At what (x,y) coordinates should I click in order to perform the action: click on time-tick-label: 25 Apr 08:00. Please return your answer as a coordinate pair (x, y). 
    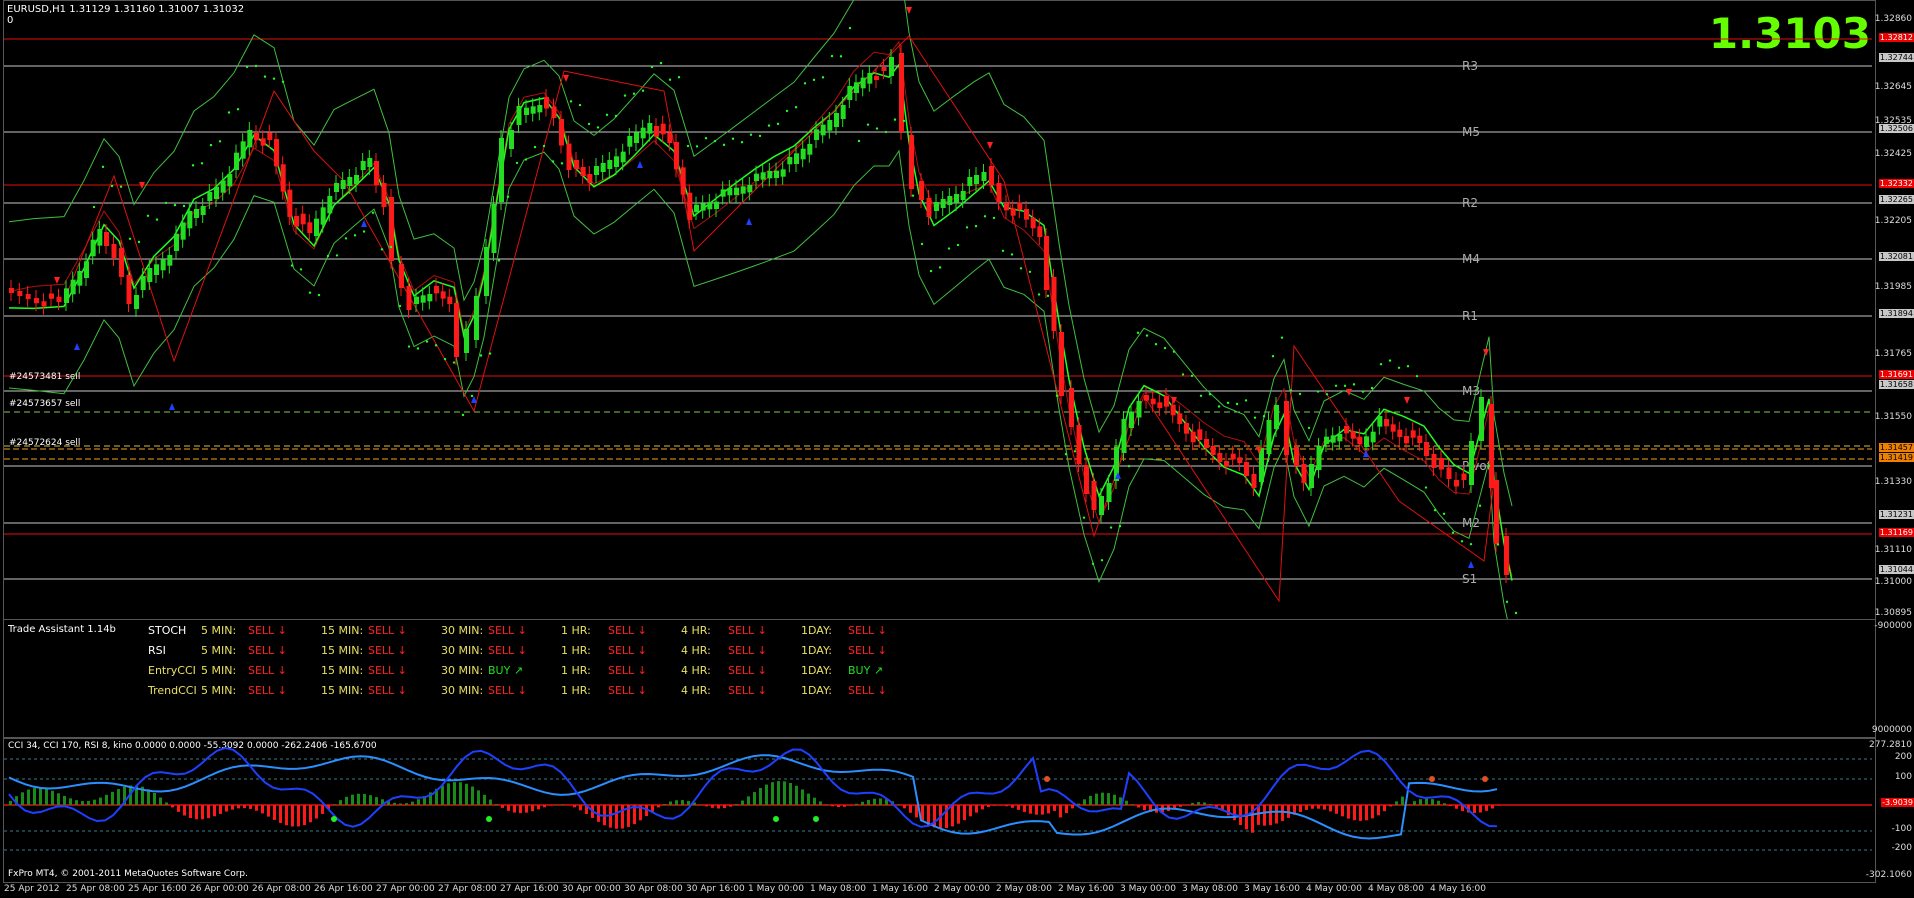
    Looking at the image, I should click on (95, 889).